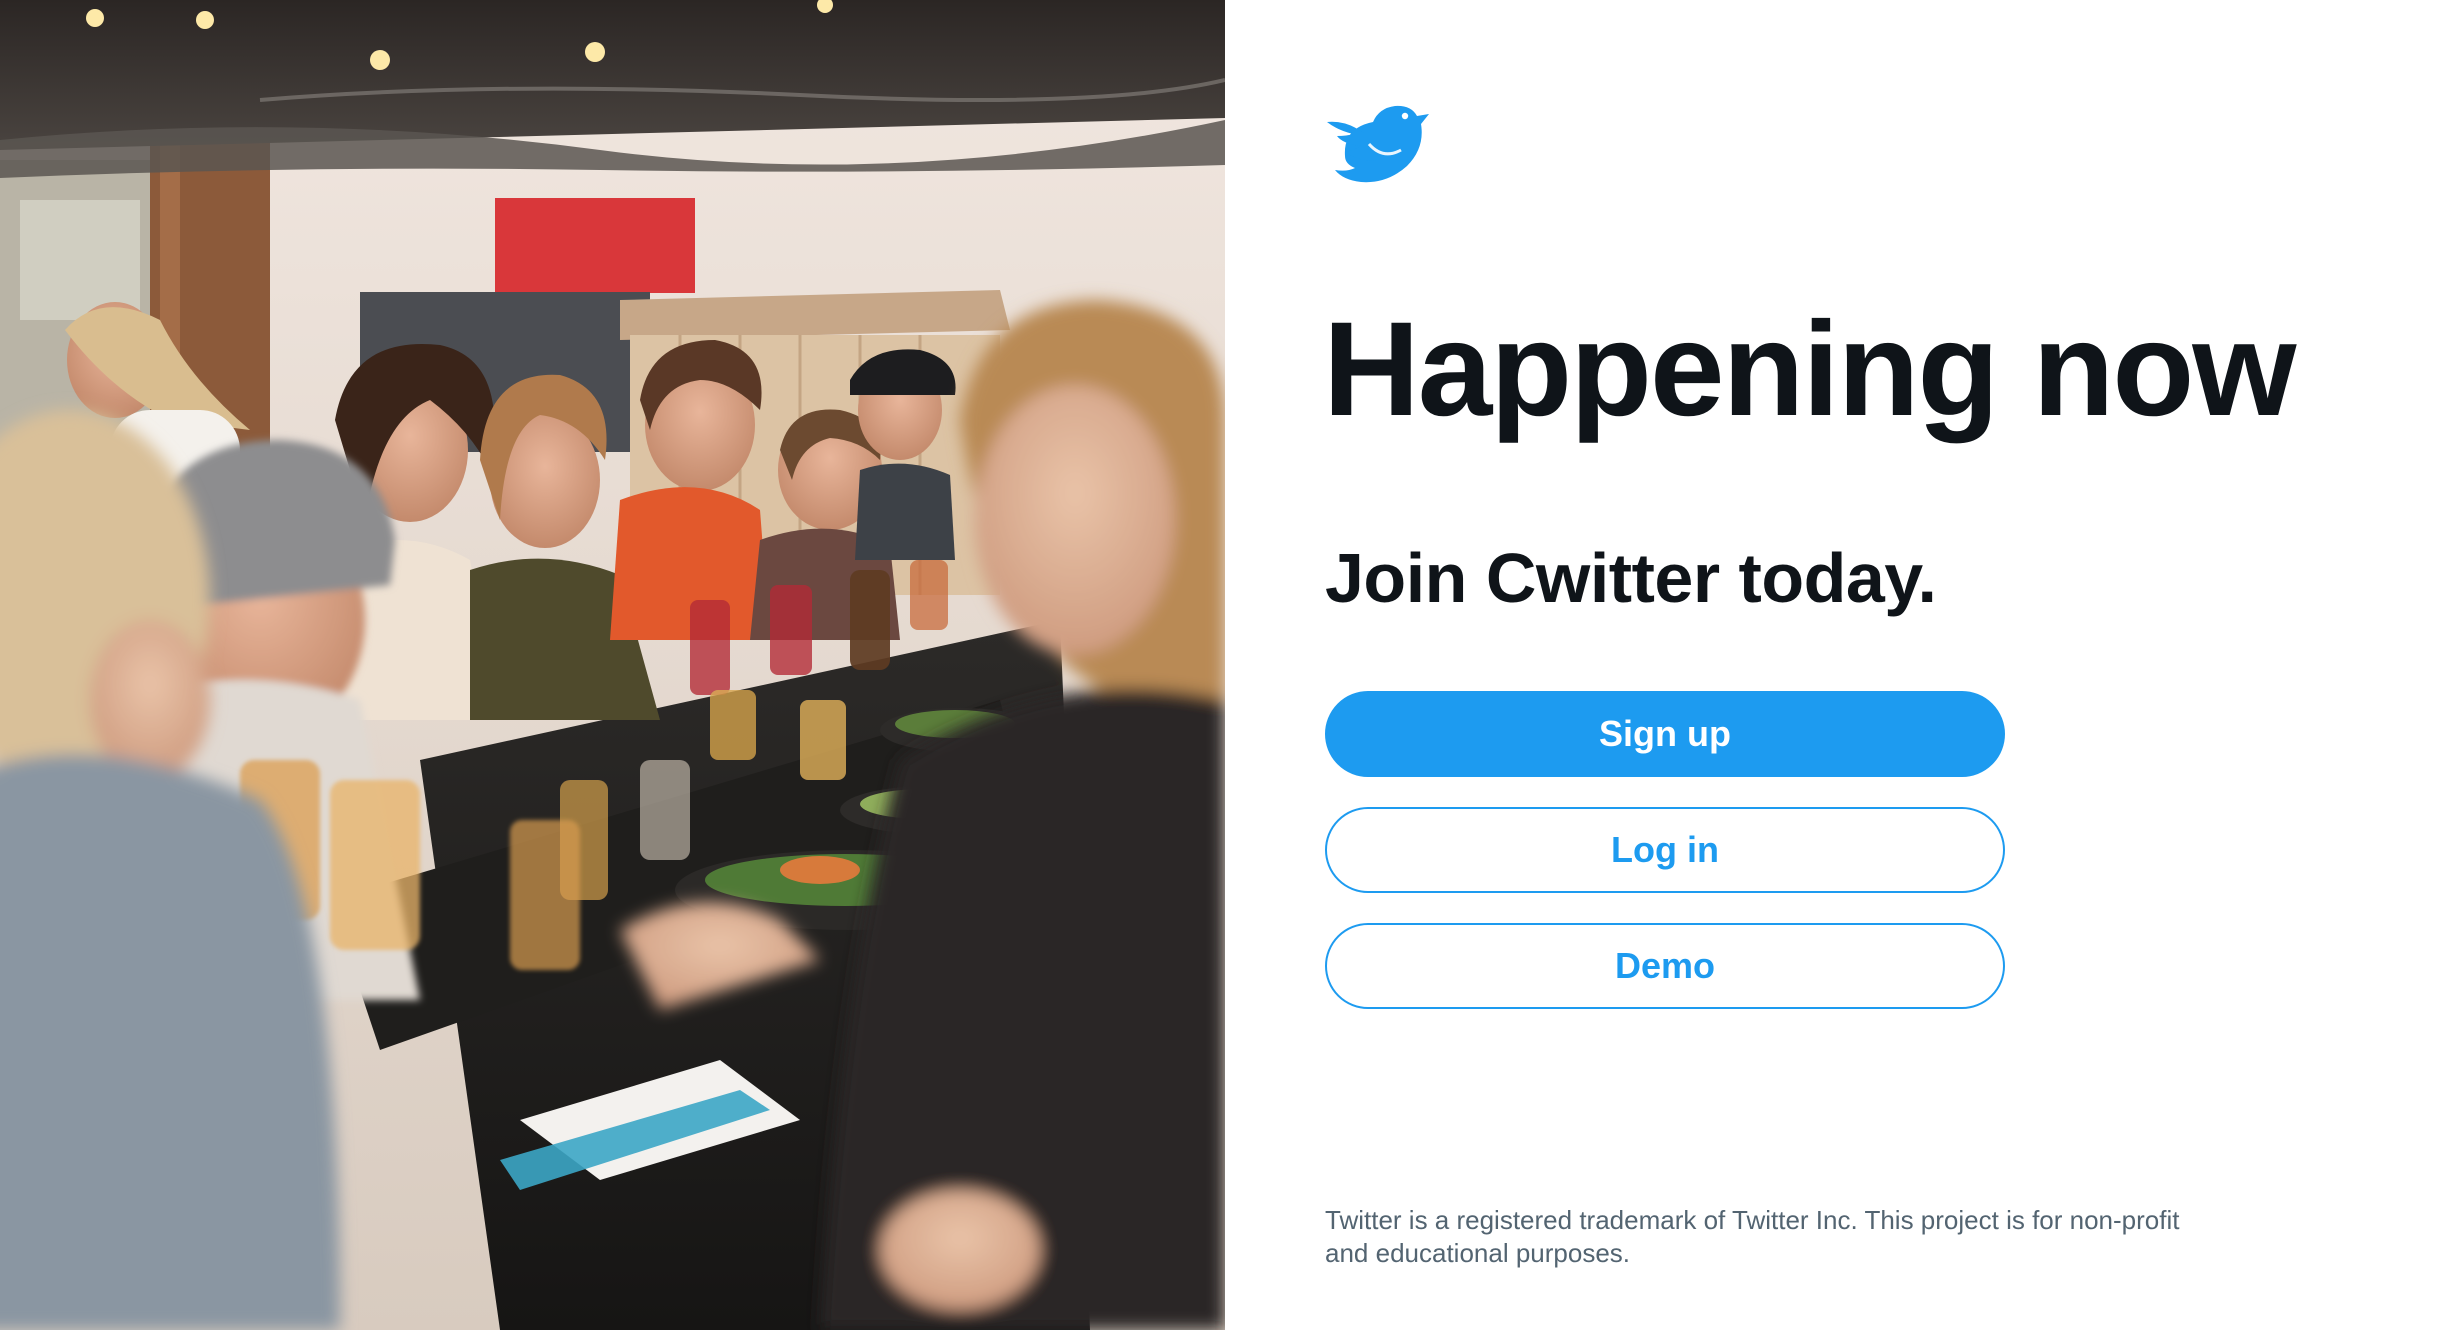  Describe the element at coordinates (1378, 143) in the screenshot. I see `bird-icon` at that location.